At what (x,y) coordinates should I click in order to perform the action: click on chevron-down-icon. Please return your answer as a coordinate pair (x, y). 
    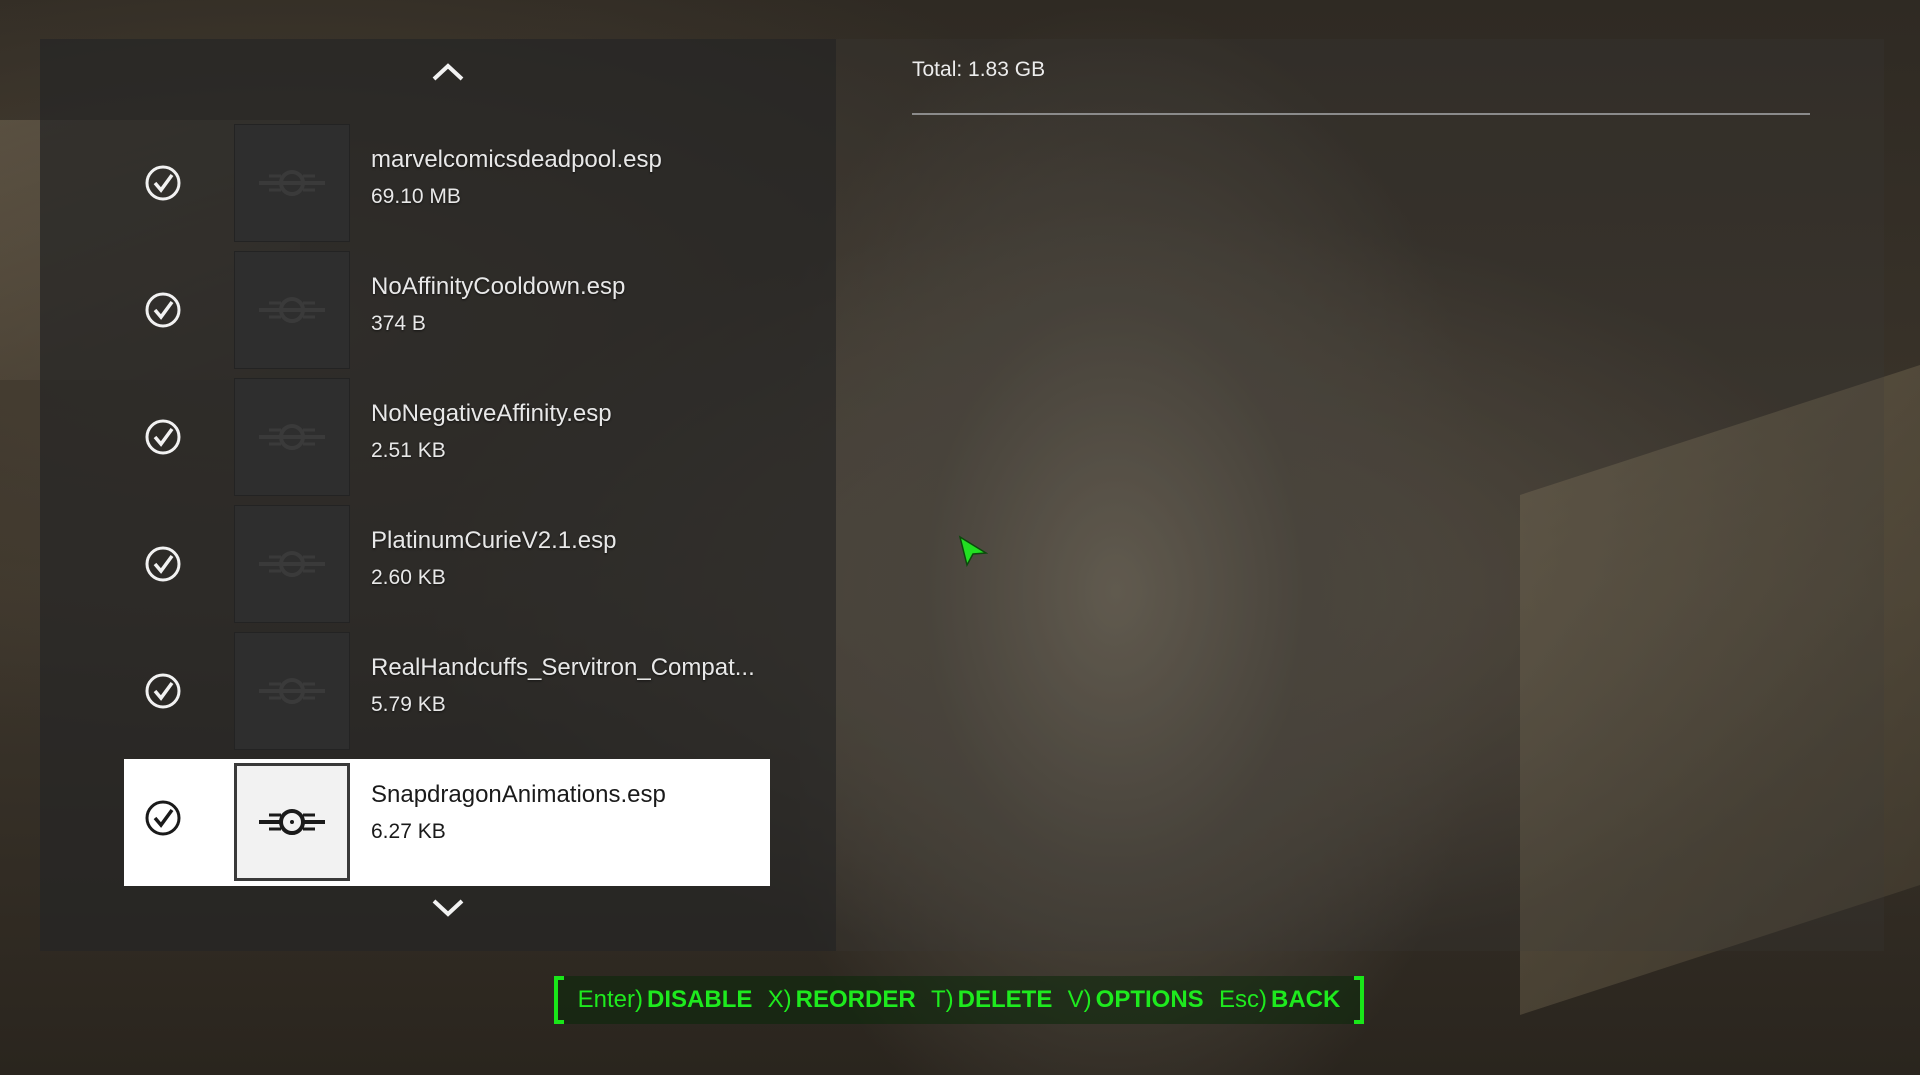
    Looking at the image, I should click on (448, 908).